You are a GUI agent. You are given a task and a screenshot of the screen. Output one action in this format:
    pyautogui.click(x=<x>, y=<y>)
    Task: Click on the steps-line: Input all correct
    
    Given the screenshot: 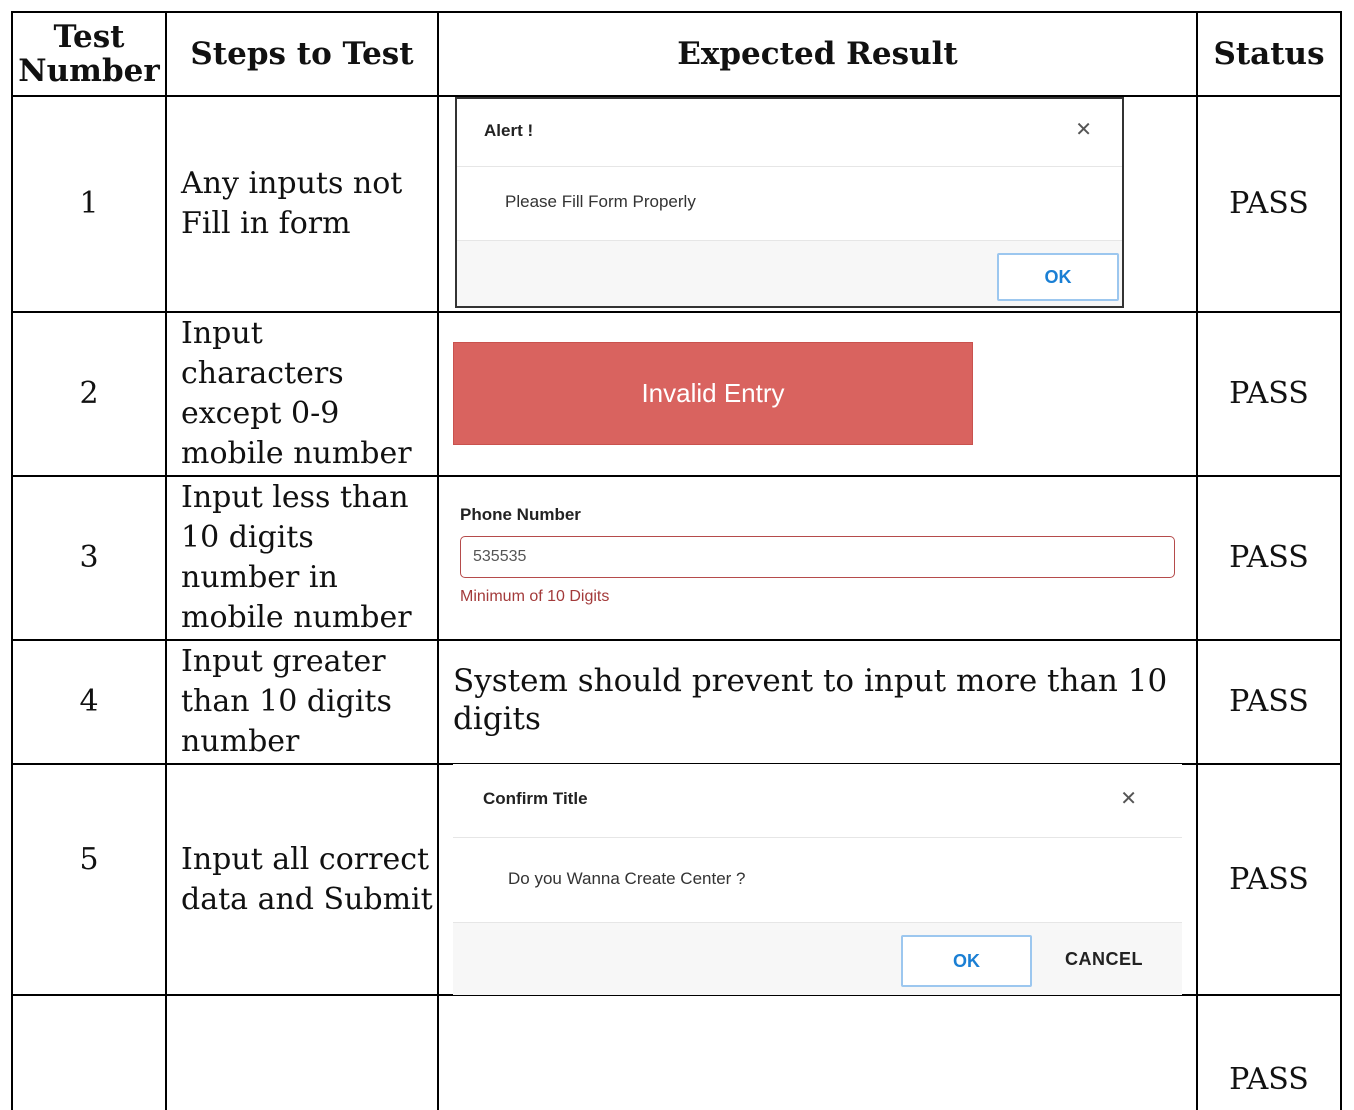 What is the action you would take?
    pyautogui.click(x=305, y=859)
    